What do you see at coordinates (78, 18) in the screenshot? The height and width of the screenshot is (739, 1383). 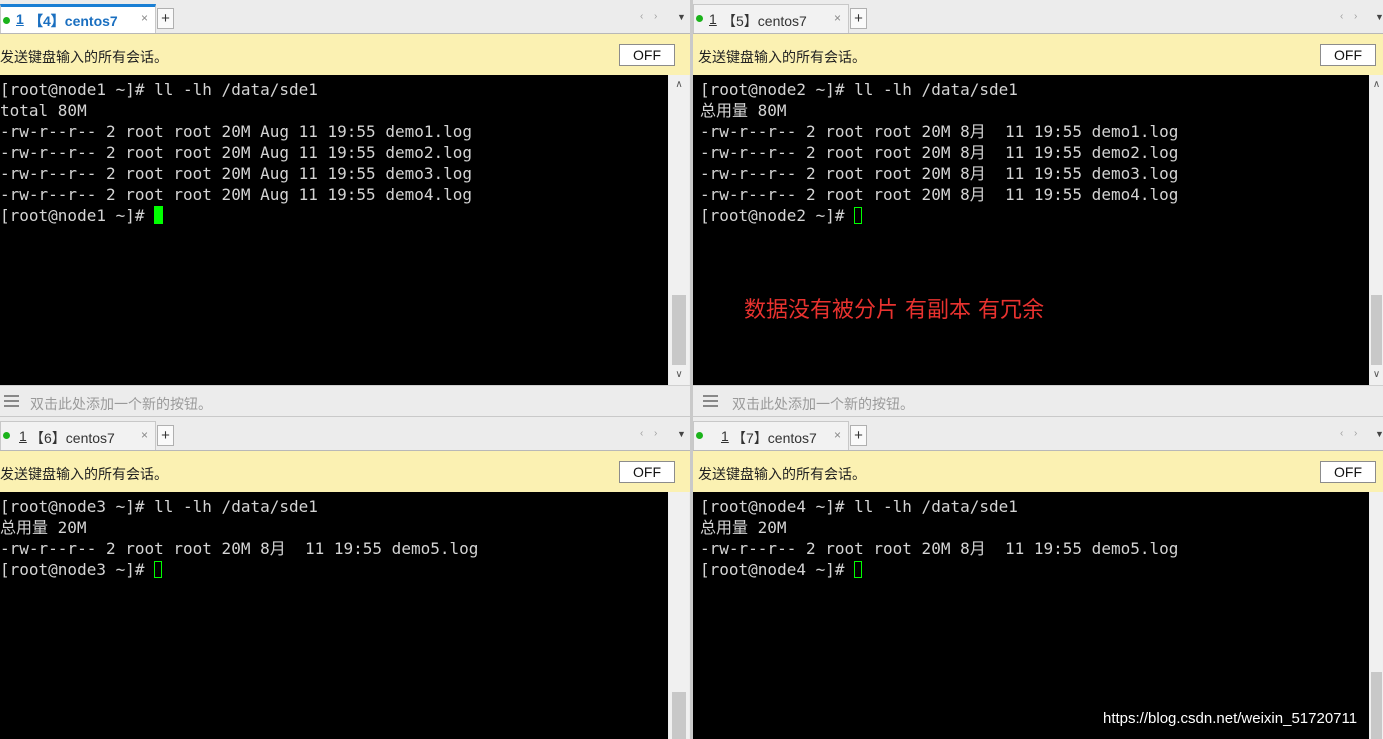 I see `session-tab-active: 1 【4】centos7 ×` at bounding box center [78, 18].